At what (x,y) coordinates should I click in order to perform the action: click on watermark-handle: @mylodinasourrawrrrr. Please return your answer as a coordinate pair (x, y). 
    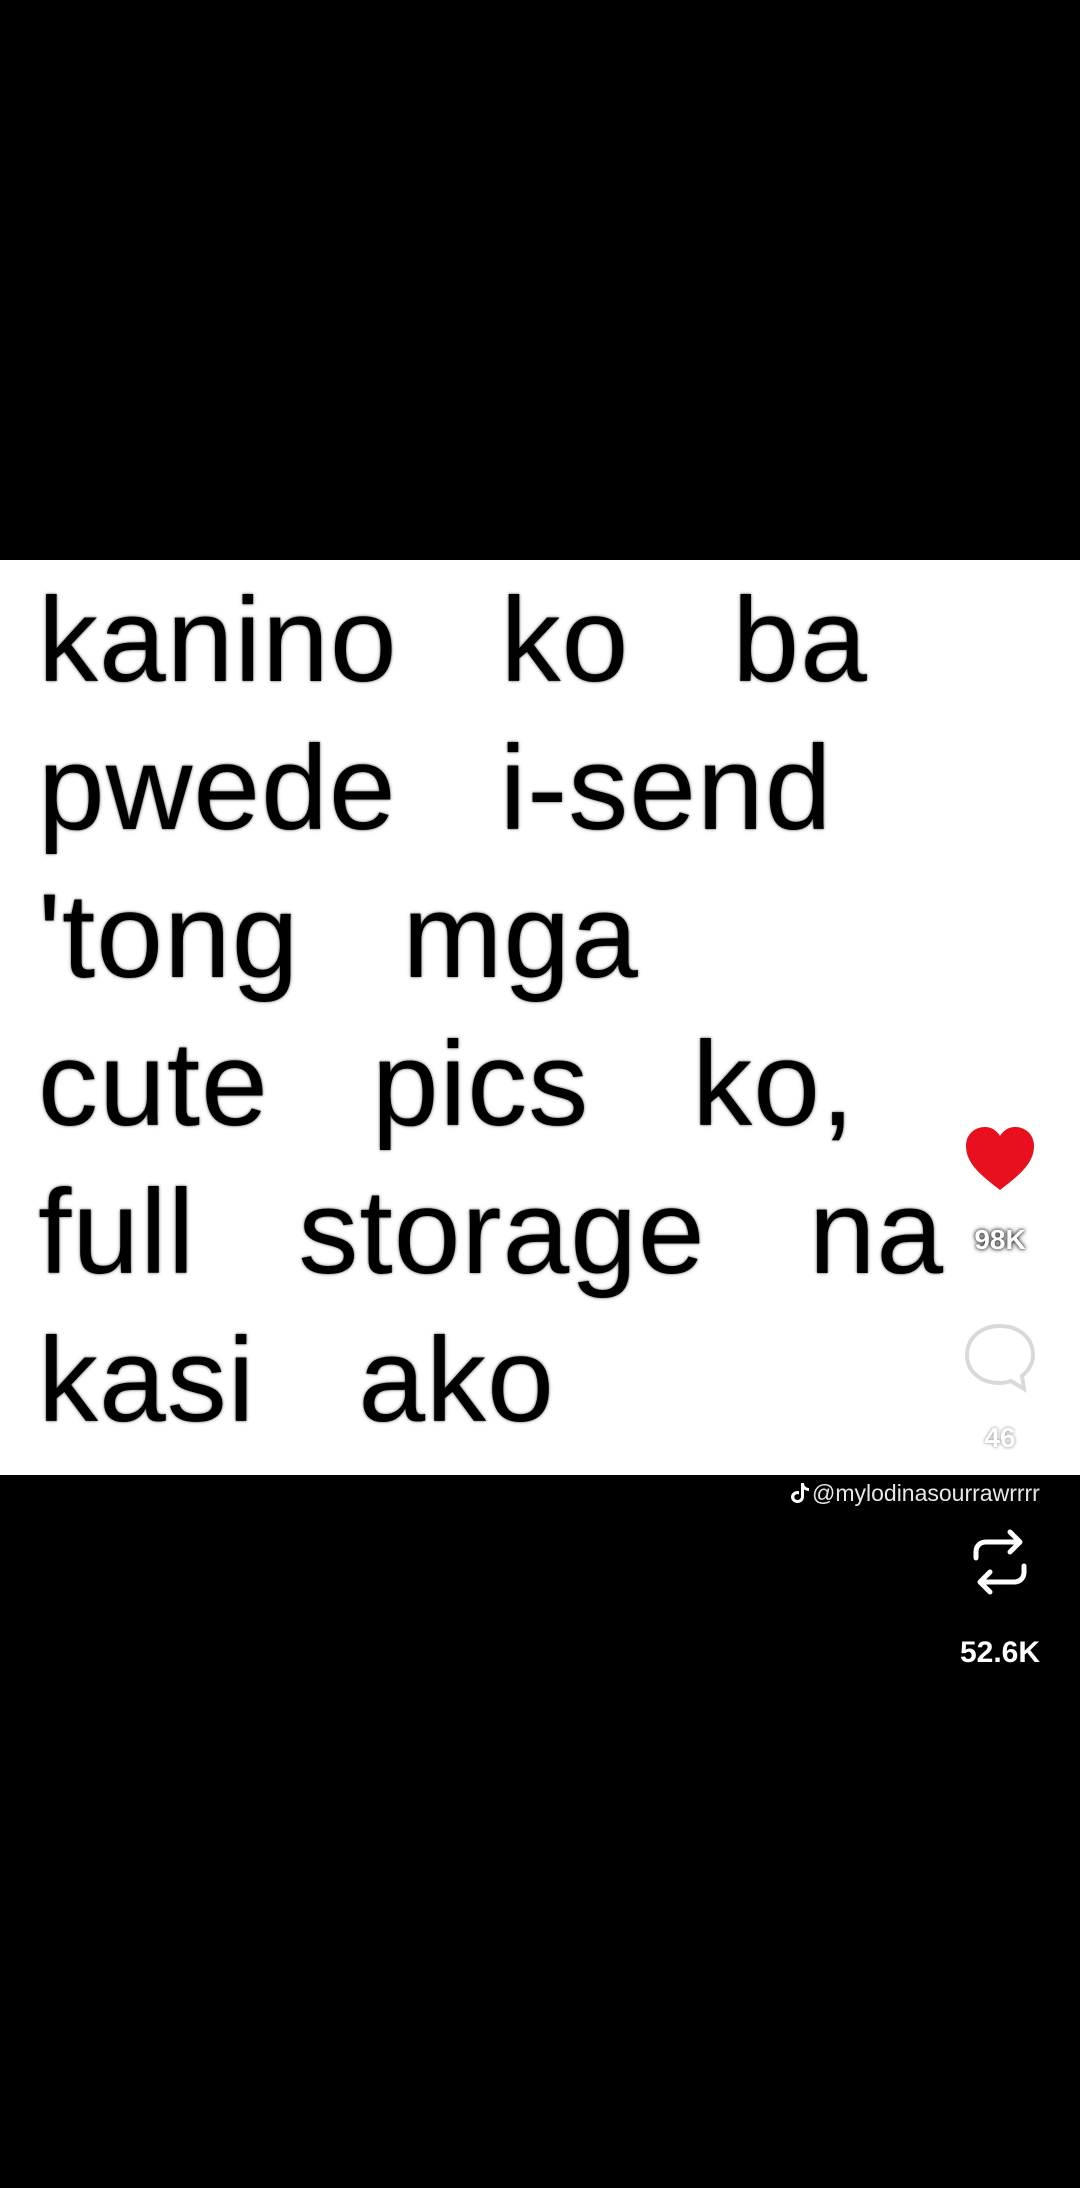
    Looking at the image, I should click on (926, 1493).